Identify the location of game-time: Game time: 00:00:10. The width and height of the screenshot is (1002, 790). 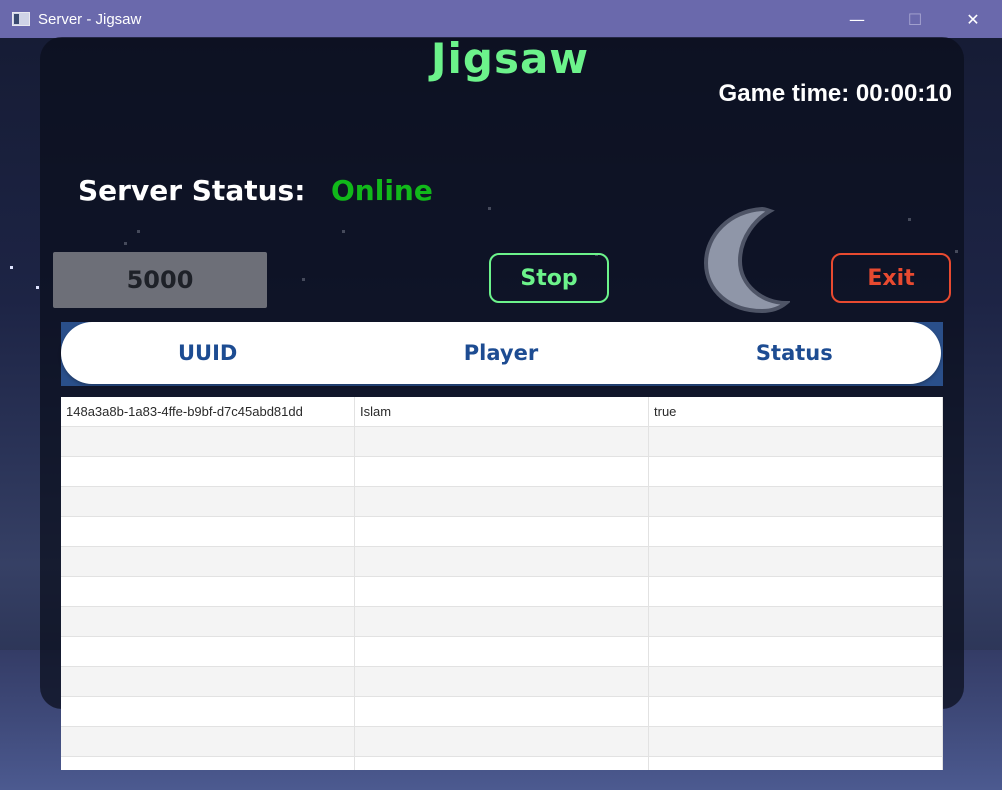
(835, 93).